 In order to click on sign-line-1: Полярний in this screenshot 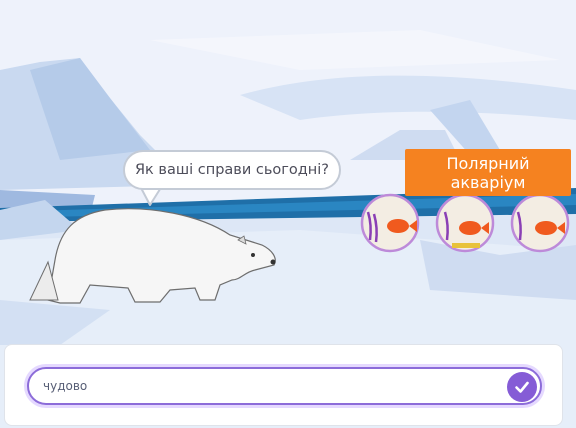, I will do `click(488, 163)`.